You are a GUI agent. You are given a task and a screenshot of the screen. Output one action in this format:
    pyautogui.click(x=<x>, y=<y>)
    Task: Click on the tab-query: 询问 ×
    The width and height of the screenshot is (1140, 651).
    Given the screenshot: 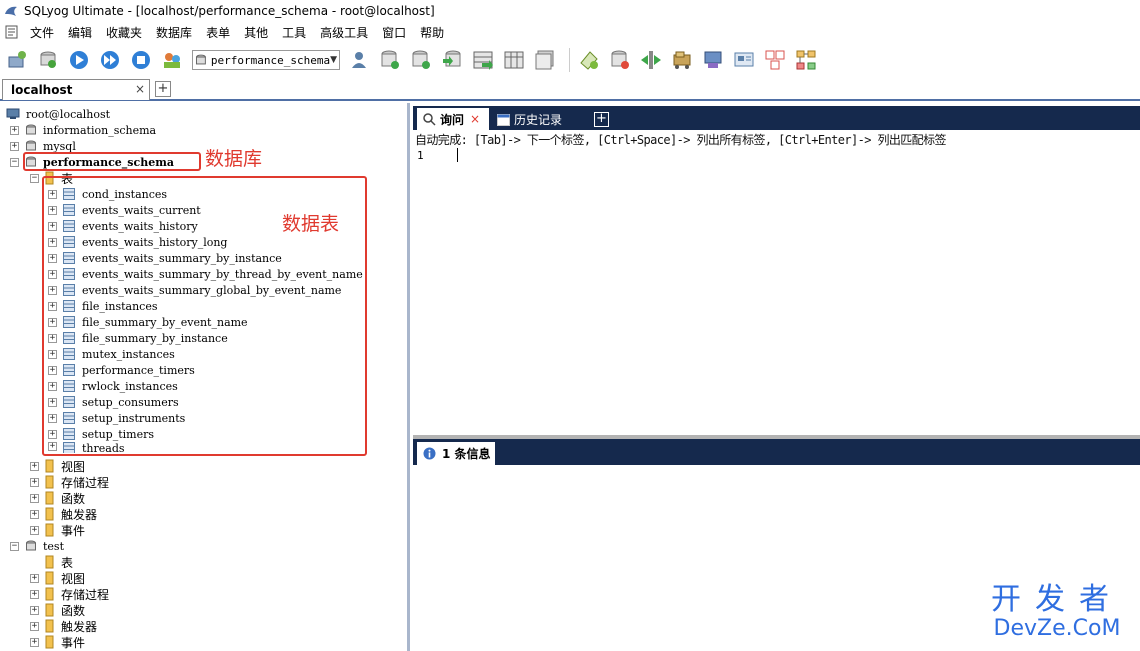 What is the action you would take?
    pyautogui.click(x=453, y=119)
    